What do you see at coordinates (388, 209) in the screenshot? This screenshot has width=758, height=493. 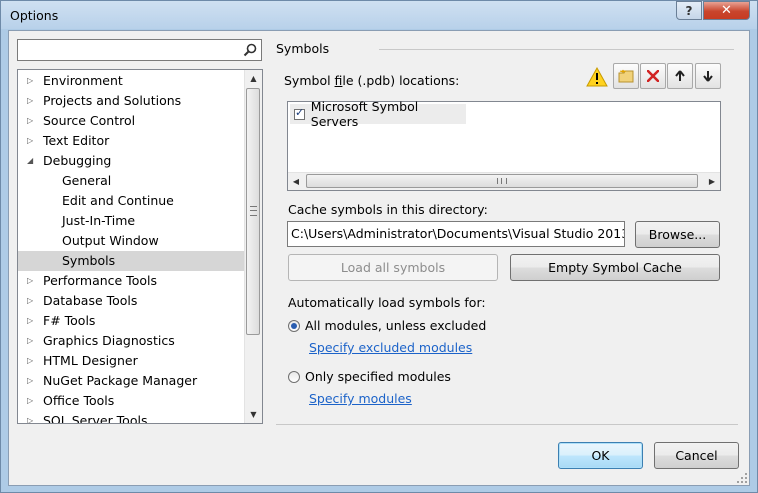 I see `cache-directory-label: Cache symbols in this directory:` at bounding box center [388, 209].